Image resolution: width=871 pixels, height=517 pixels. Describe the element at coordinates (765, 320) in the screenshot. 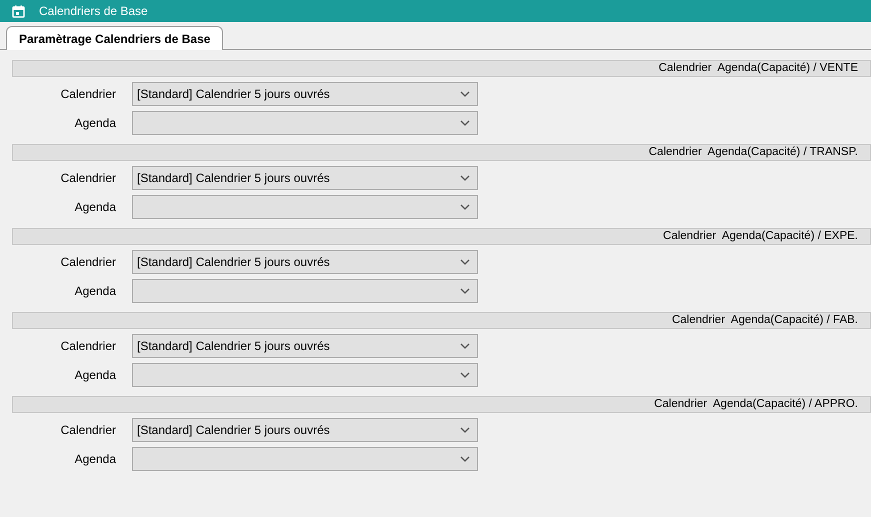

I see `section-title: Calendrier Agenda(Capacité) / FAB.` at that location.